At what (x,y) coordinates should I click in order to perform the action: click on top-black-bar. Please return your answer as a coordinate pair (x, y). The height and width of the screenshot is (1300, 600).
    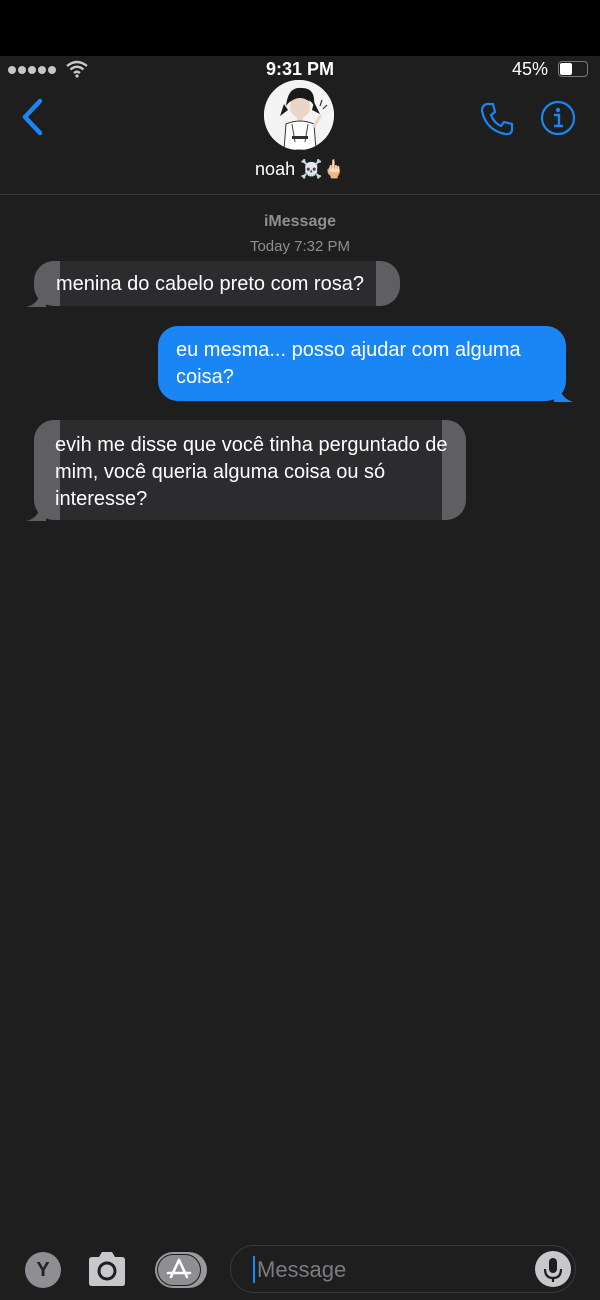
    Looking at the image, I should click on (300, 28).